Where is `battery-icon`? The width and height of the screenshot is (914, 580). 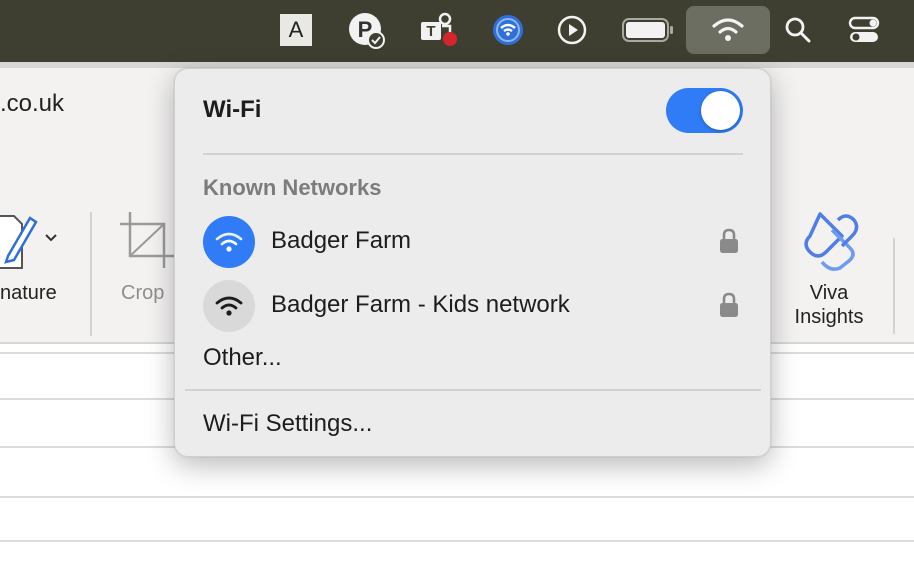 battery-icon is located at coordinates (648, 30).